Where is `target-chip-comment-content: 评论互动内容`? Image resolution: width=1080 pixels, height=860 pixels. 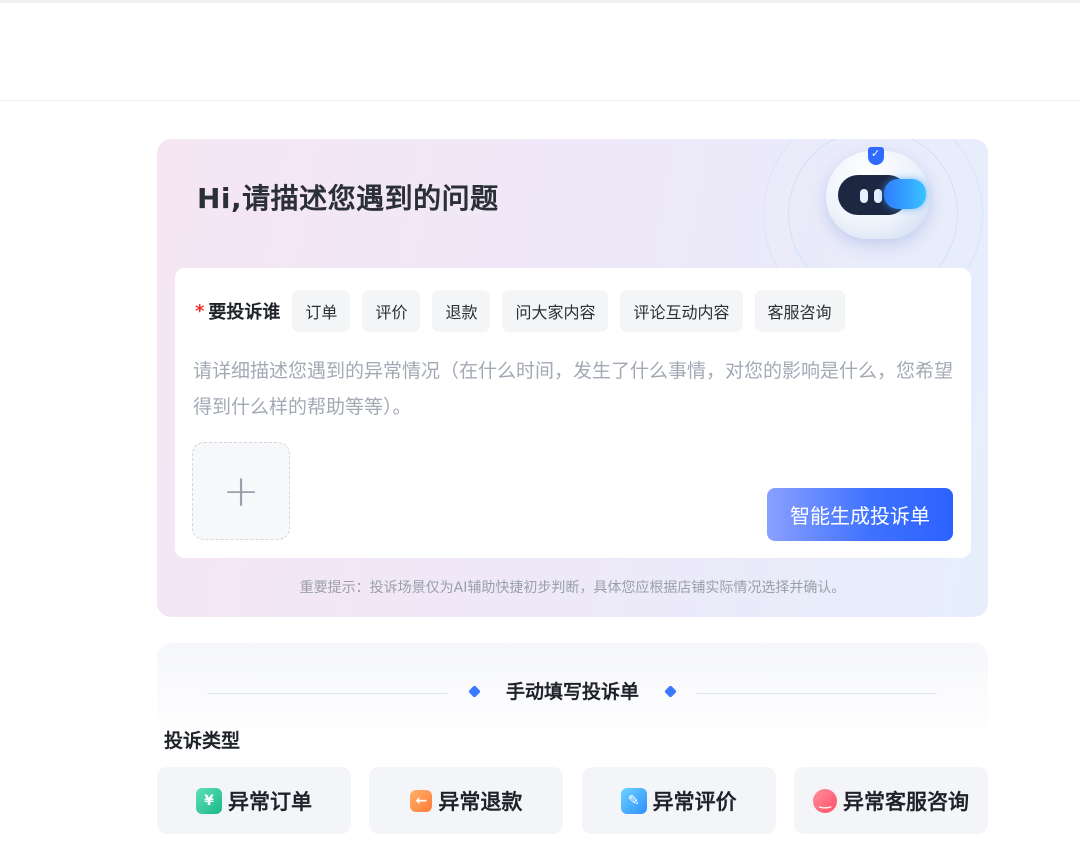 target-chip-comment-content: 评论互动内容 is located at coordinates (681, 311).